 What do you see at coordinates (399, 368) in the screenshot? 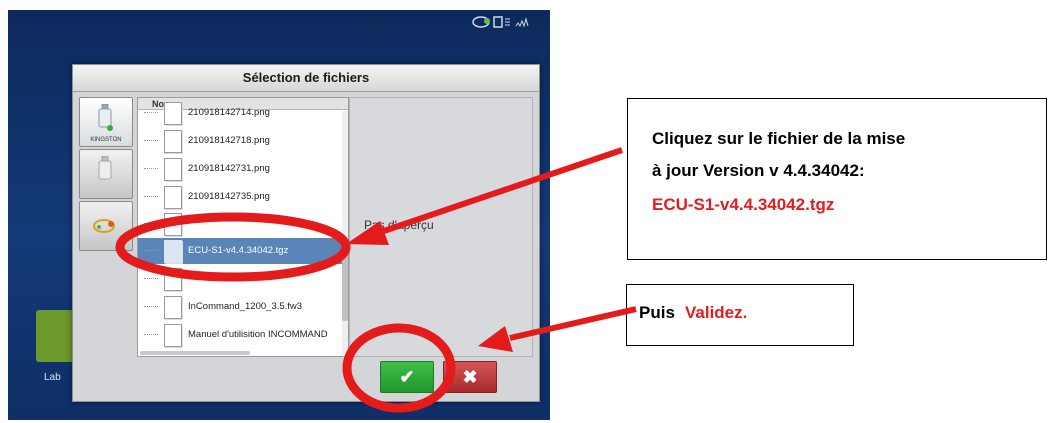
I see `highlight-ellipse-validate` at bounding box center [399, 368].